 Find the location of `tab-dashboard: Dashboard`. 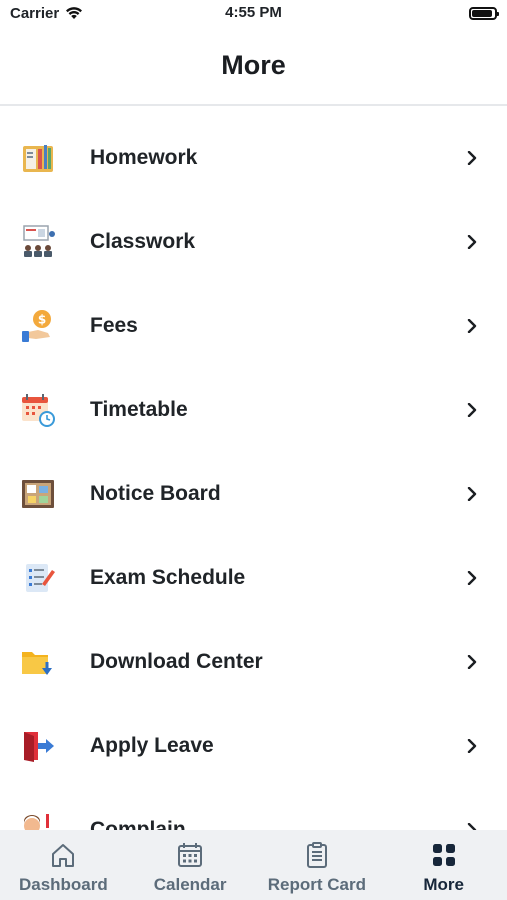

tab-dashboard: Dashboard is located at coordinates (63, 865).